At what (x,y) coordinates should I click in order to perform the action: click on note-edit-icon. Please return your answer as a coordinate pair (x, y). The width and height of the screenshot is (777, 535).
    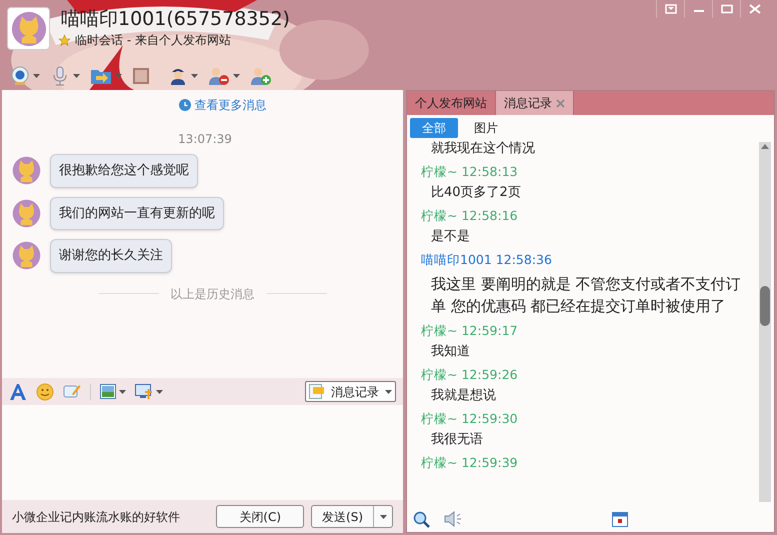
    Looking at the image, I should click on (72, 391).